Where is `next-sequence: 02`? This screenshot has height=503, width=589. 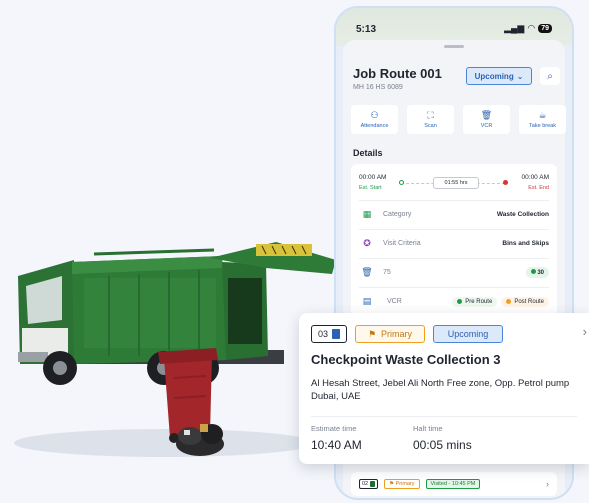
next-sequence: 02 is located at coordinates (365, 484).